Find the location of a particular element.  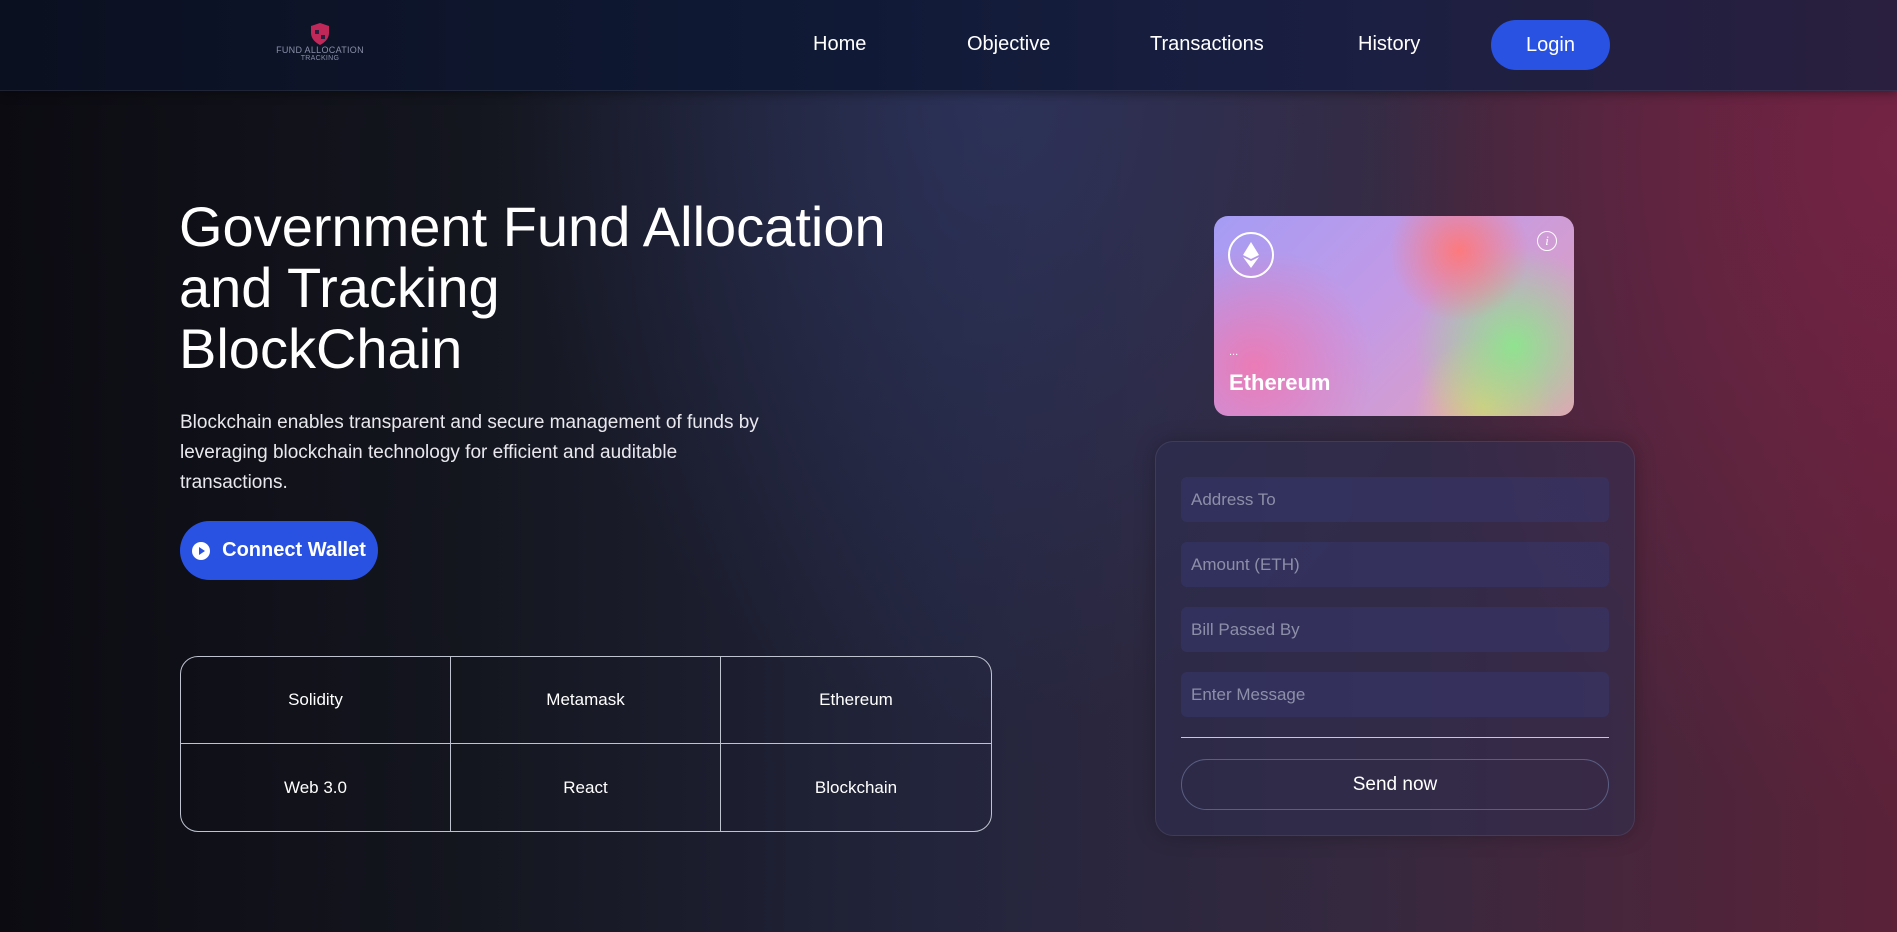

ethereum-card: i ... Ethereum is located at coordinates (1394, 316).